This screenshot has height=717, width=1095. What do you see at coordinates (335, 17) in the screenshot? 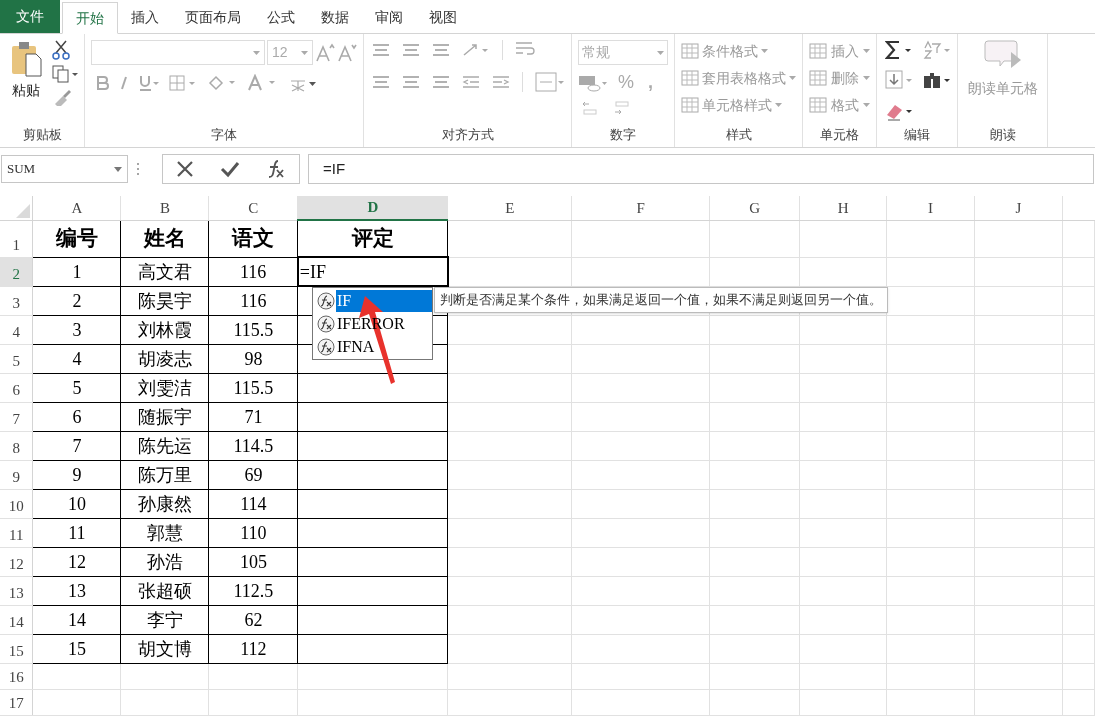
I see `ribbon-tab: 数据` at bounding box center [335, 17].